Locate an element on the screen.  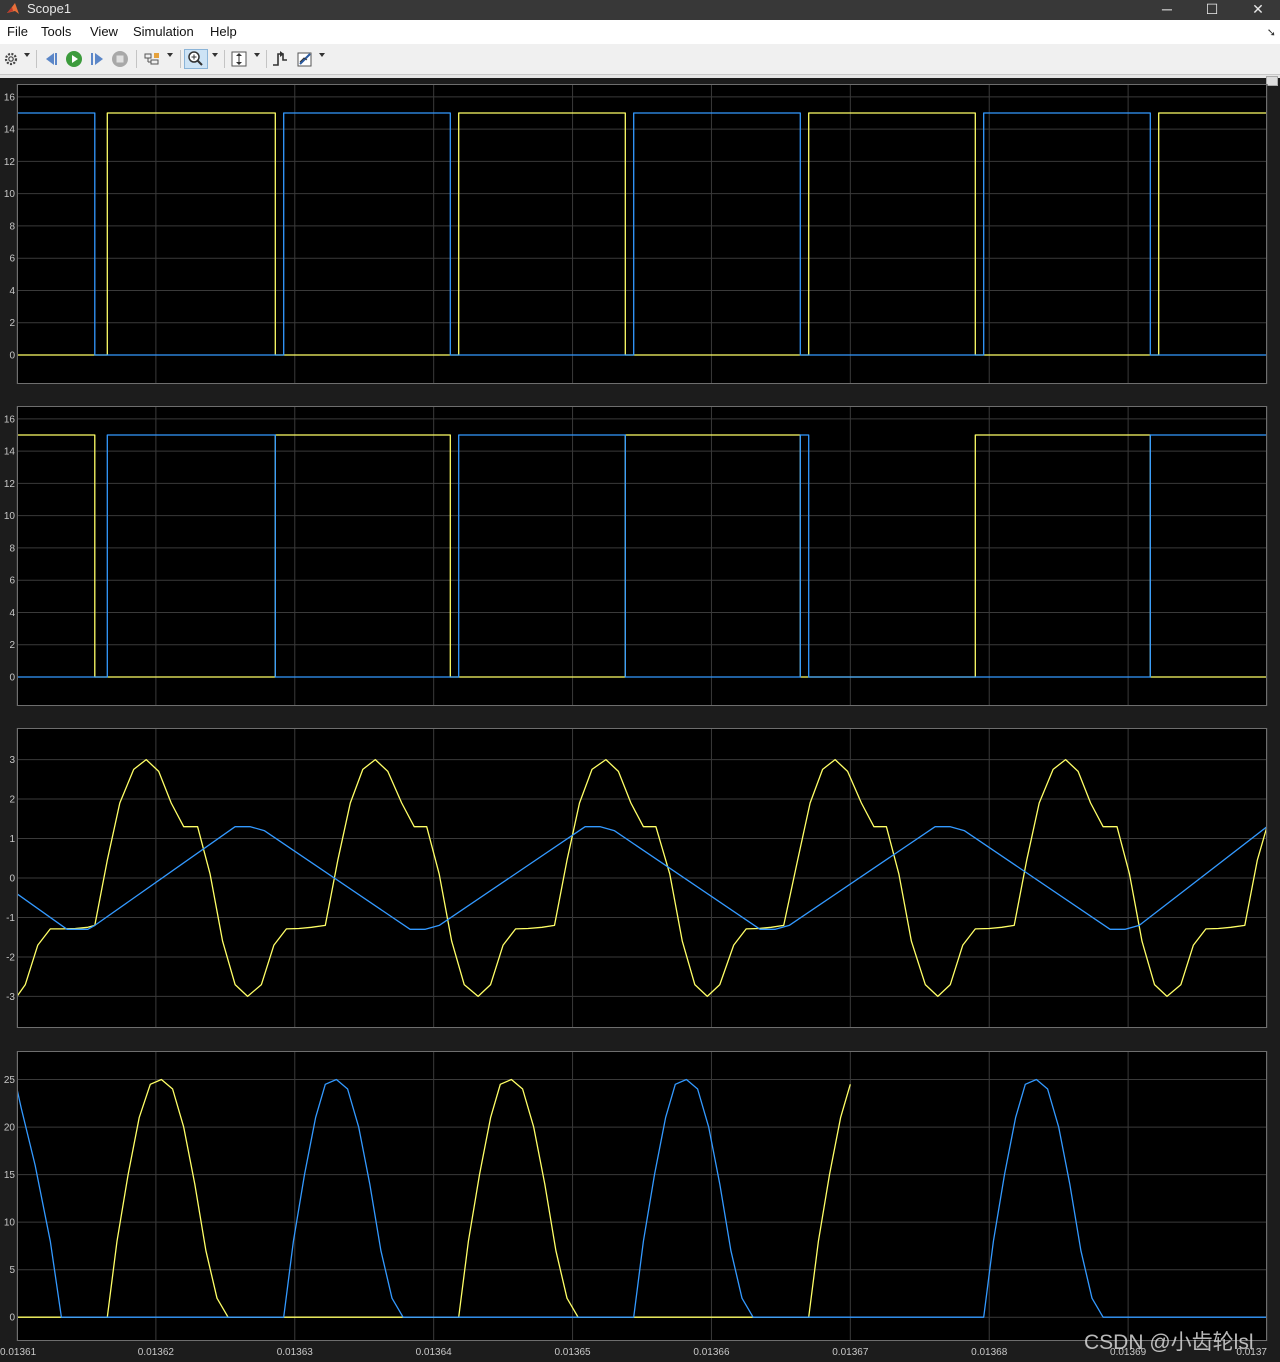
x-tick-label: 0.01361 is located at coordinates (18, 1352).